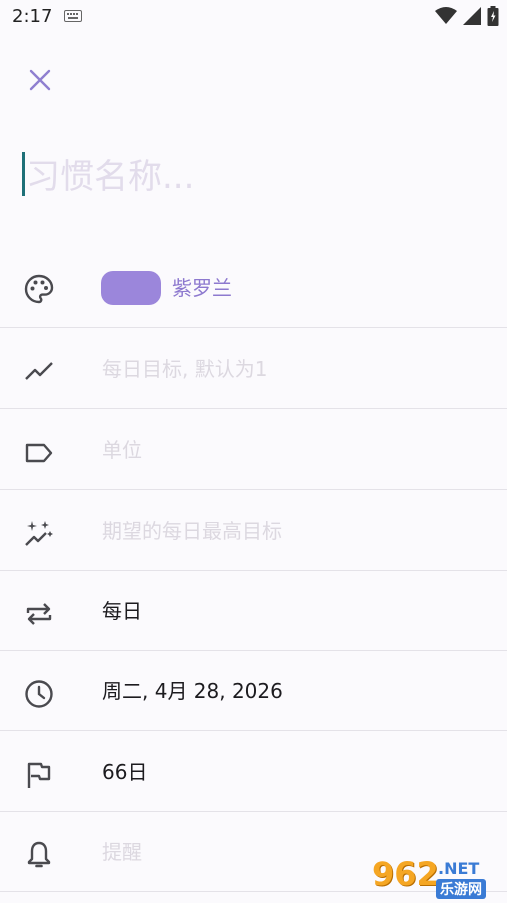 The width and height of the screenshot is (507, 903). Describe the element at coordinates (39, 289) in the screenshot. I see `palette-icon` at that location.